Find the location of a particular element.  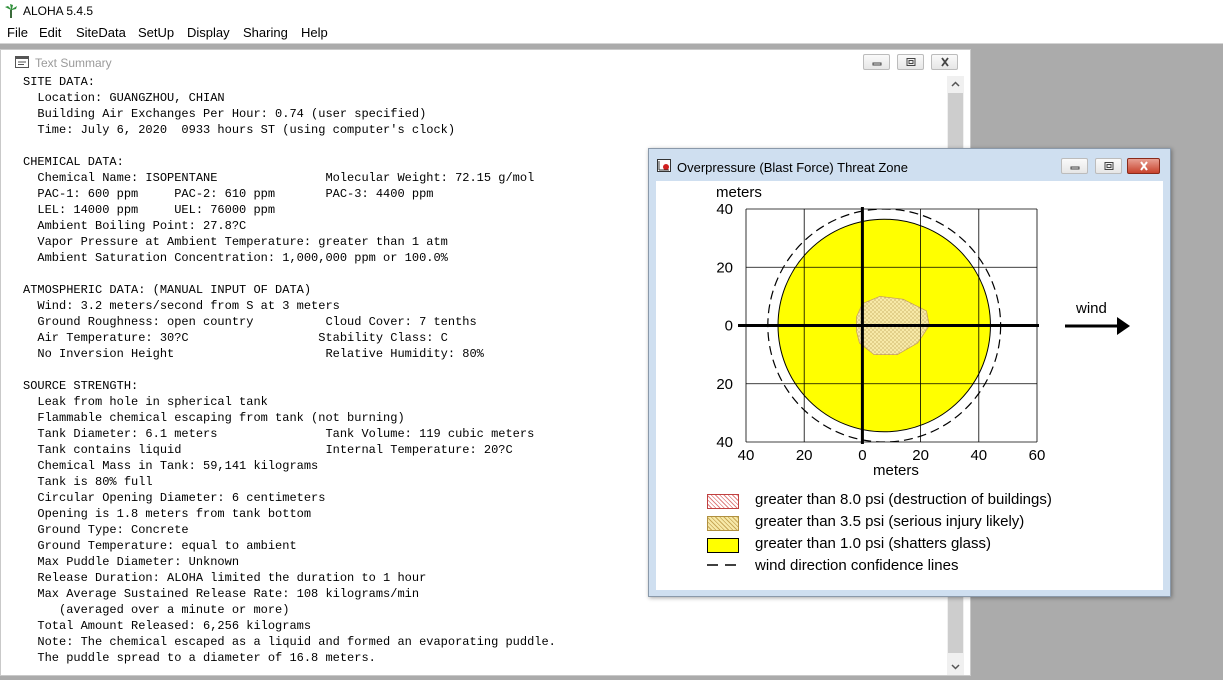

menu-sitedata: SiteData is located at coordinates (101, 32).